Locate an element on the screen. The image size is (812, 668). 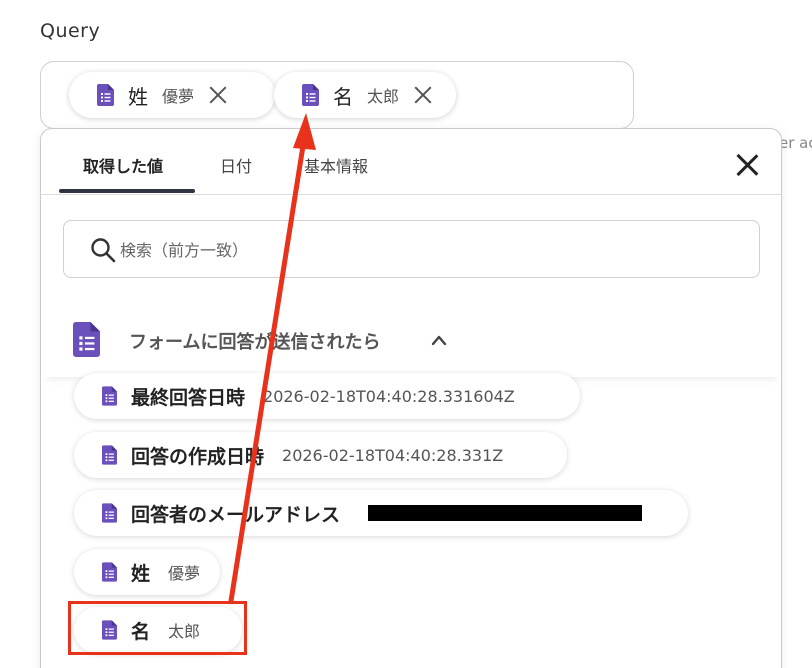
chip-name: 姓 is located at coordinates (138, 96).